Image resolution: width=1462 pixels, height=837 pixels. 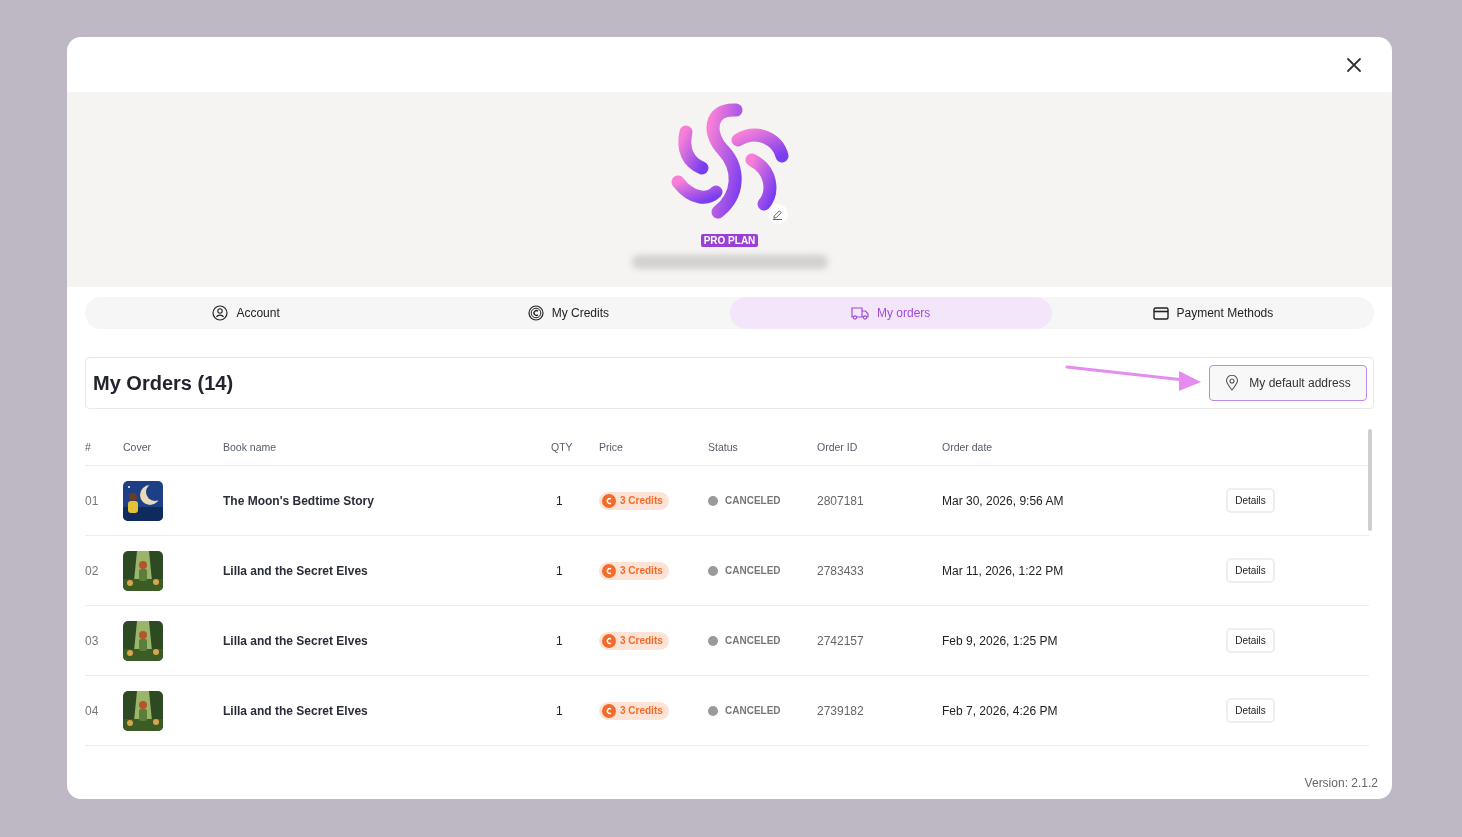 I want to click on column-header: Status, so click(x=723, y=447).